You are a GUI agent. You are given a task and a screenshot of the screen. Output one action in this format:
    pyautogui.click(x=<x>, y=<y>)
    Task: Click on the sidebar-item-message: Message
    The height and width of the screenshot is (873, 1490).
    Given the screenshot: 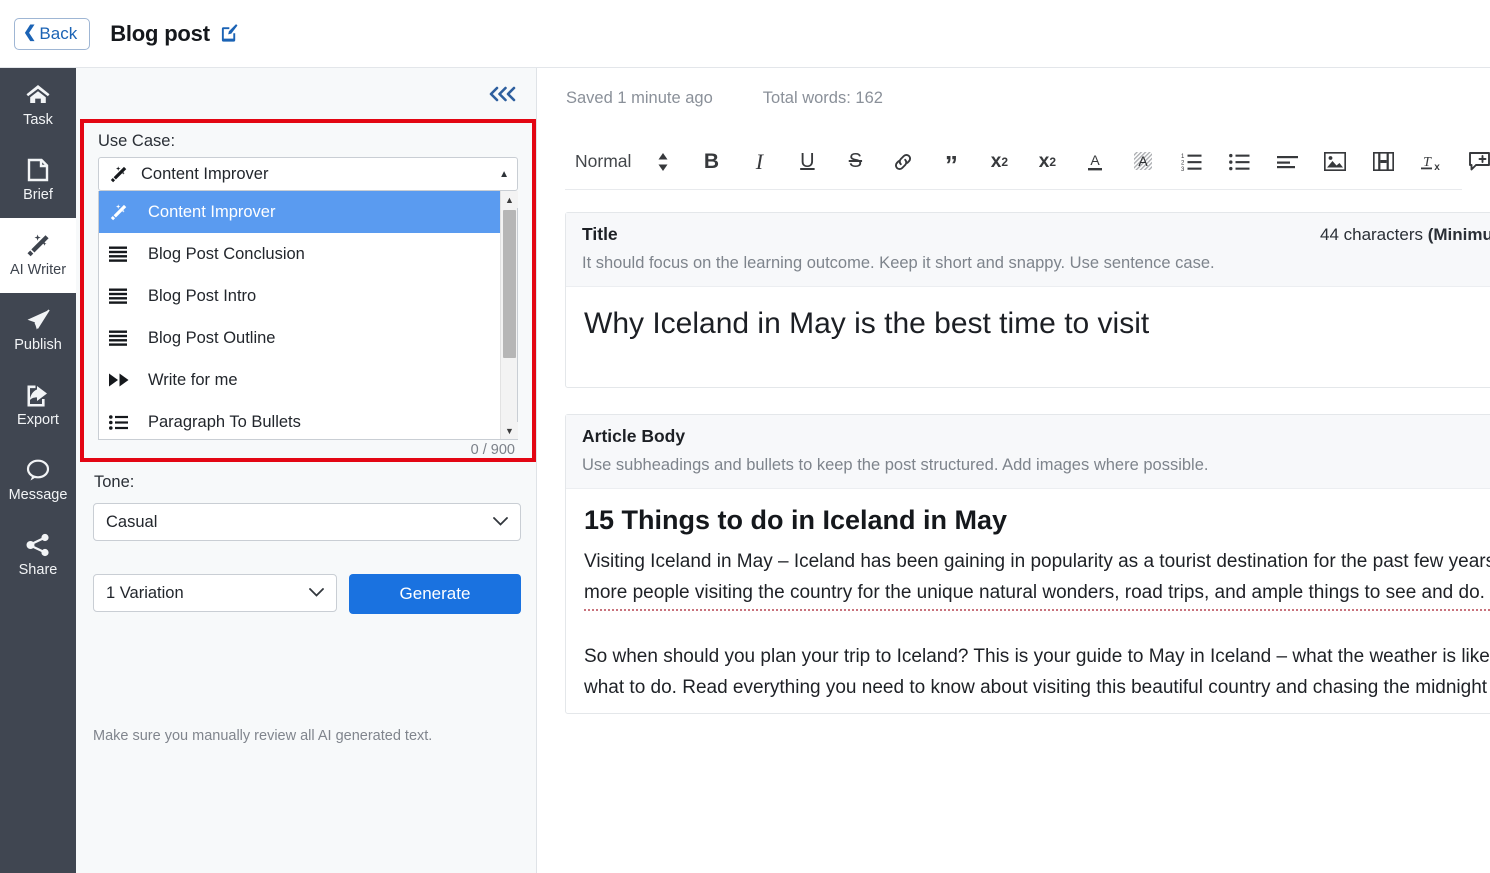 What is the action you would take?
    pyautogui.click(x=38, y=480)
    